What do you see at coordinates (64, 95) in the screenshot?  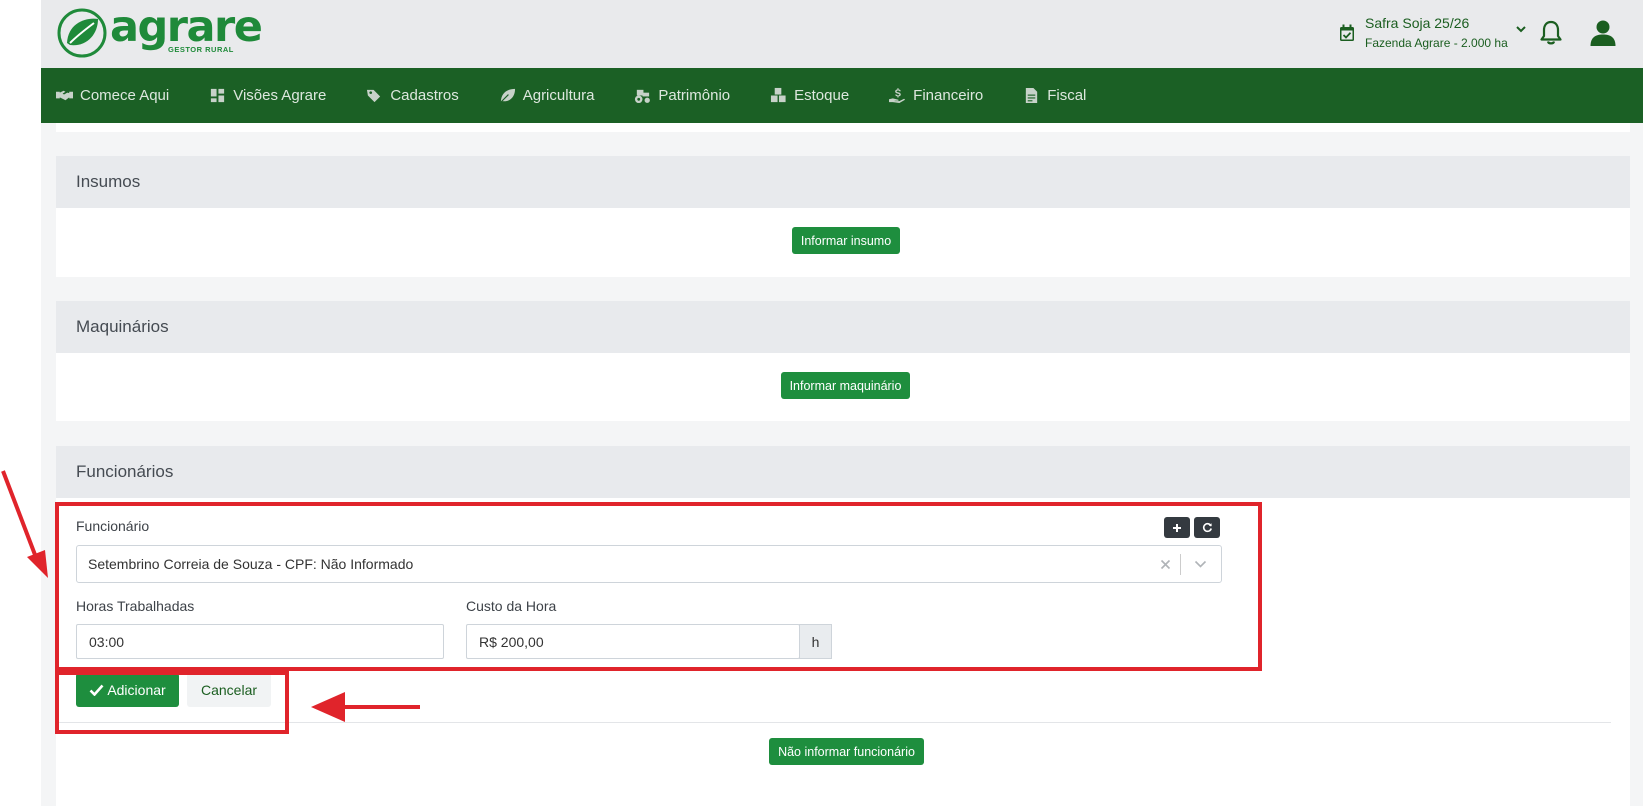 I see `handshake-icon` at bounding box center [64, 95].